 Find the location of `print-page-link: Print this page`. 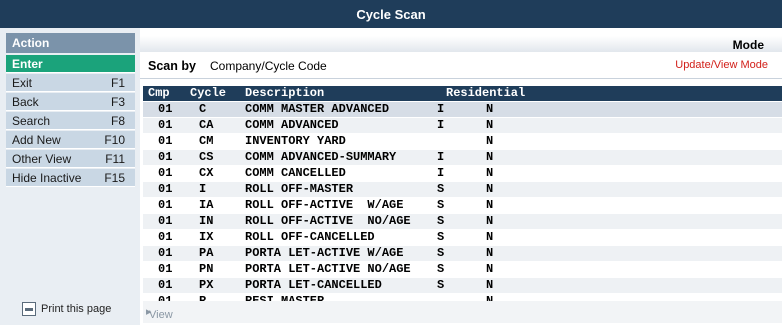

print-page-link: Print this page is located at coordinates (66, 309).